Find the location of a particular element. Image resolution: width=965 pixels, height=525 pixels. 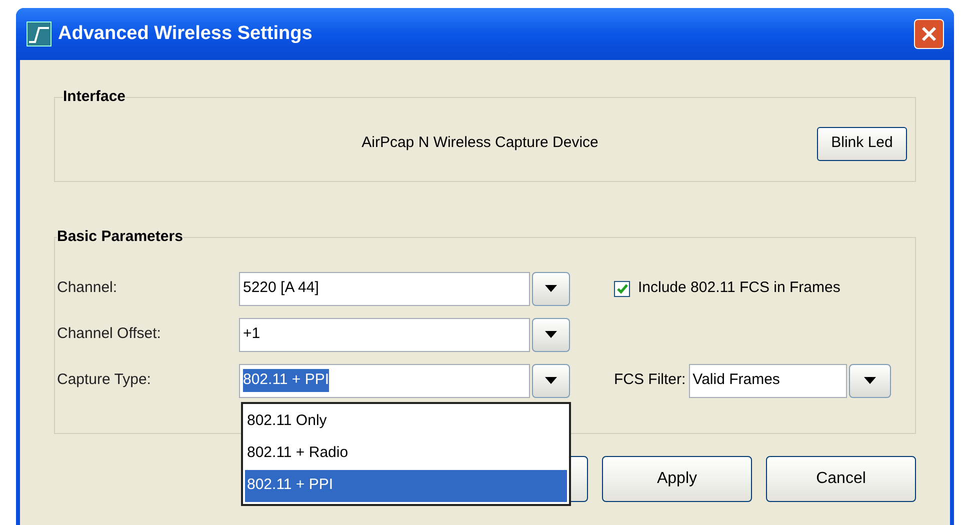

blink-led-button: Blink Led is located at coordinates (862, 143).